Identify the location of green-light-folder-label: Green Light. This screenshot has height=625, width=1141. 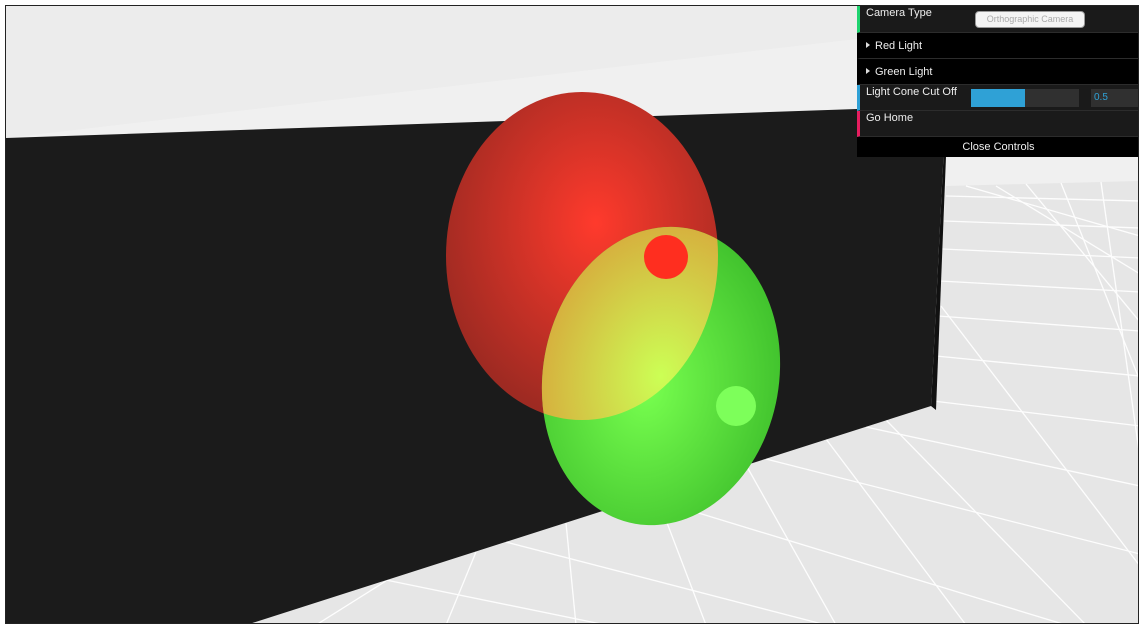
(904, 72).